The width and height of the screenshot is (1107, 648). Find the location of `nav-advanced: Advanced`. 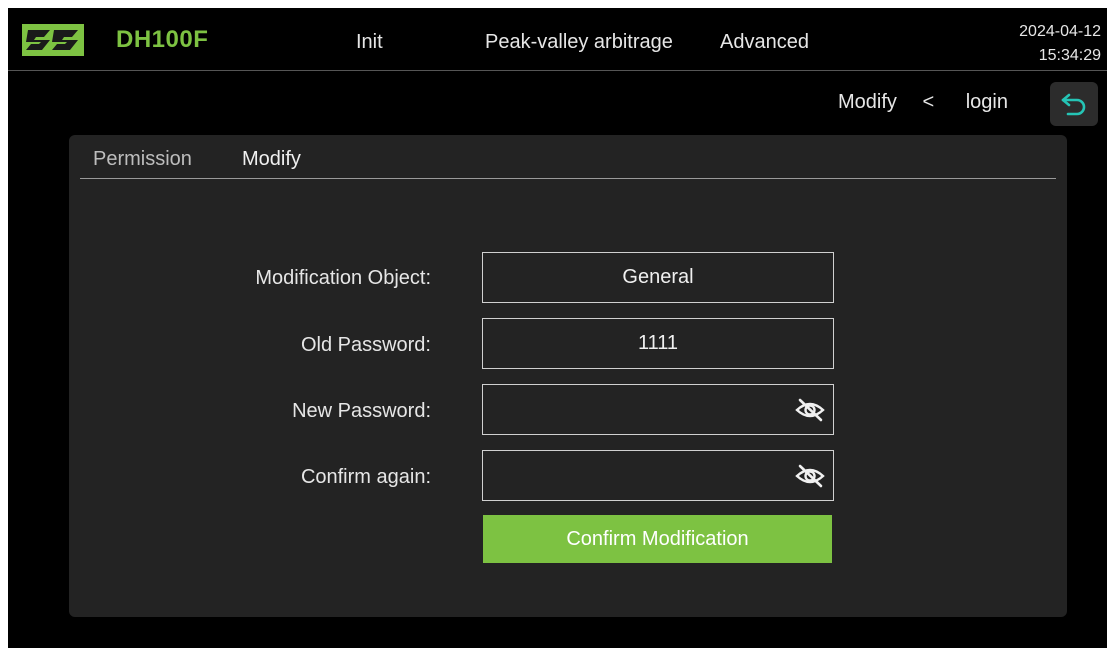

nav-advanced: Advanced is located at coordinates (764, 42).